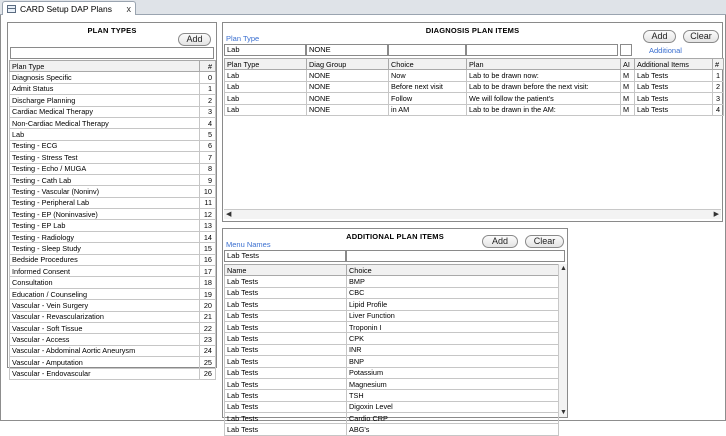 The width and height of the screenshot is (726, 436). Describe the element at coordinates (544, 241) in the screenshot. I see `additional-clear-button: Clear` at that location.